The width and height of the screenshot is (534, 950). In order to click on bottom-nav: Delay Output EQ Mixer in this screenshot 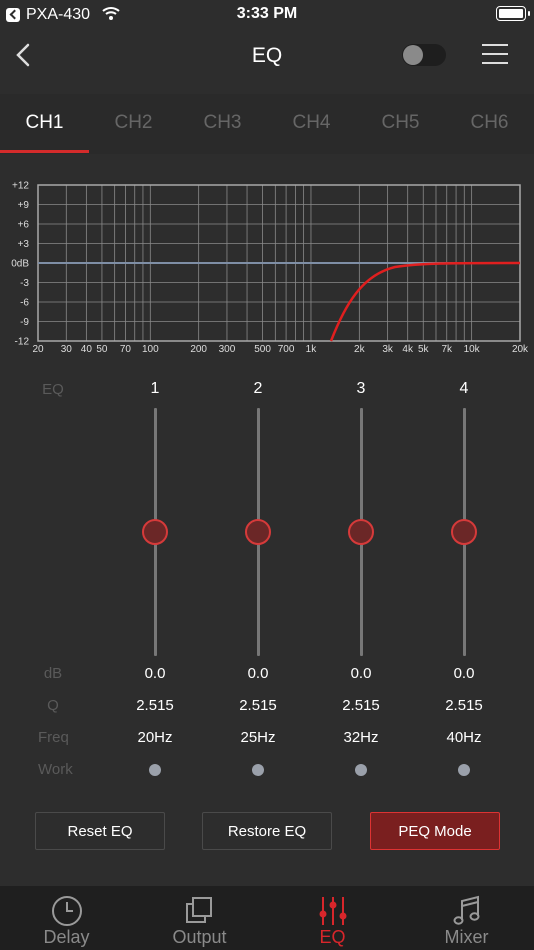, I will do `click(267, 918)`.